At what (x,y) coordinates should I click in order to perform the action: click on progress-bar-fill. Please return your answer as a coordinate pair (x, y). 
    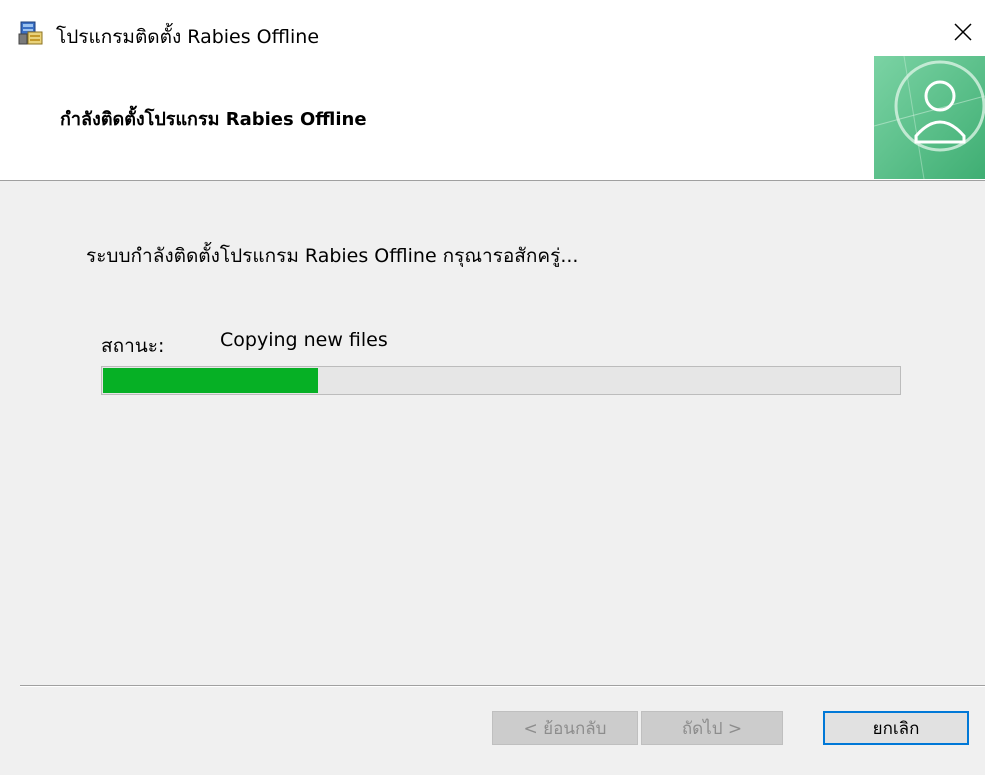
    Looking at the image, I should click on (210, 380).